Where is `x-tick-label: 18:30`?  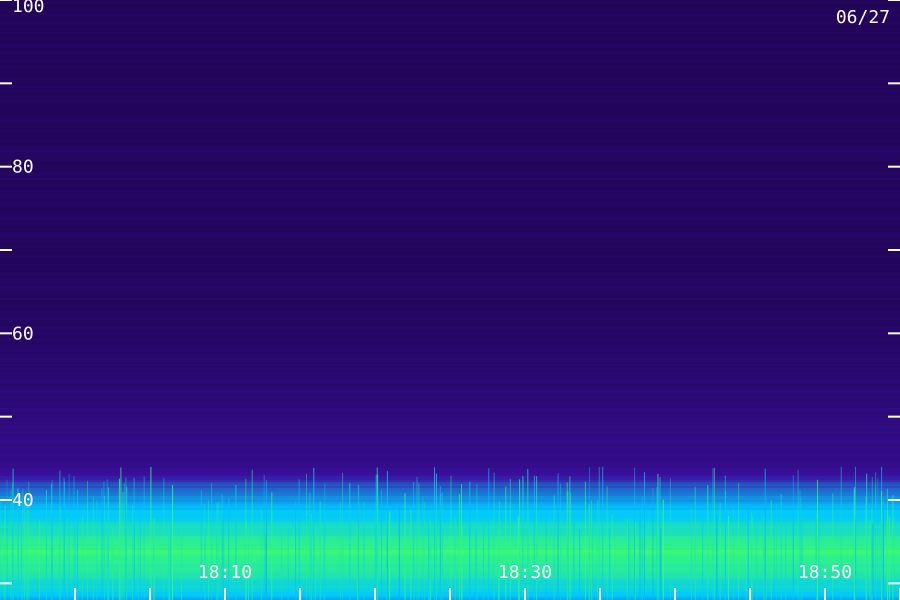
x-tick-label: 18:30 is located at coordinates (525, 572).